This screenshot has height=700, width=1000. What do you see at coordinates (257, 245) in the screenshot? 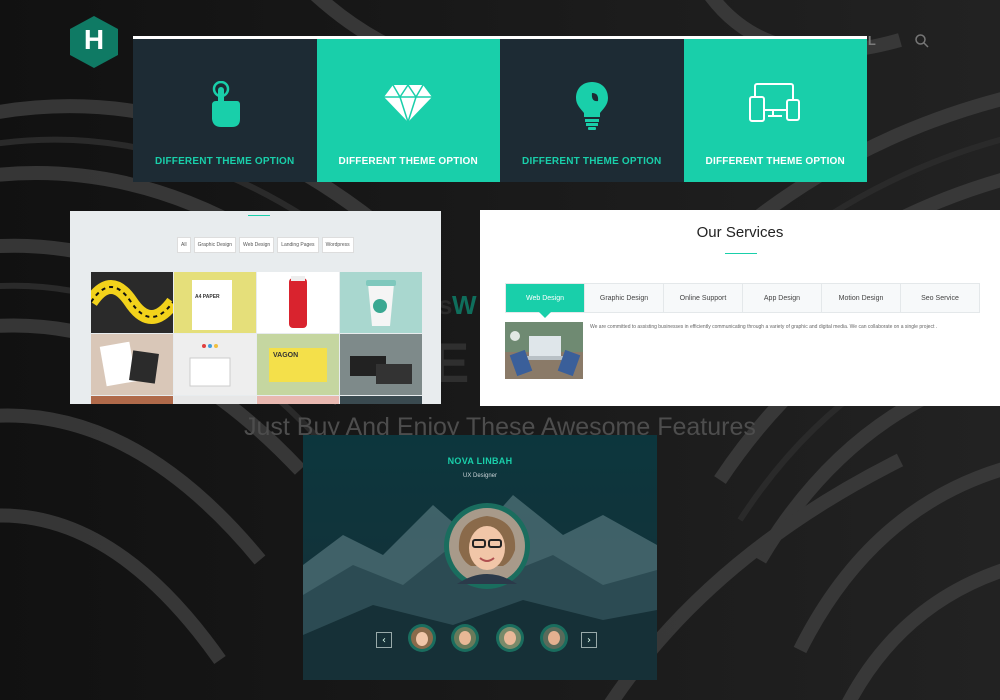
I see `filter-web-design: Web Design` at bounding box center [257, 245].